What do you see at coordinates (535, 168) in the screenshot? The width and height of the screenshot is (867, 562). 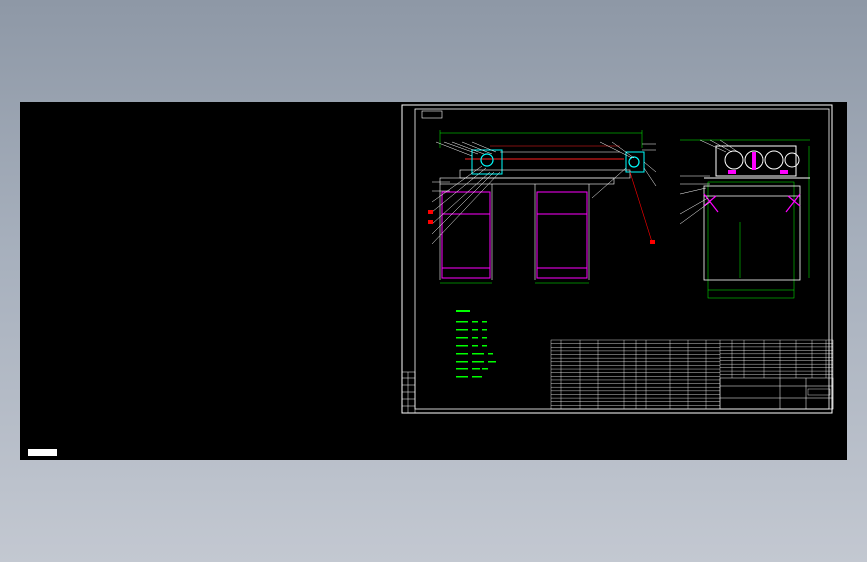 I see `truss-frame` at bounding box center [535, 168].